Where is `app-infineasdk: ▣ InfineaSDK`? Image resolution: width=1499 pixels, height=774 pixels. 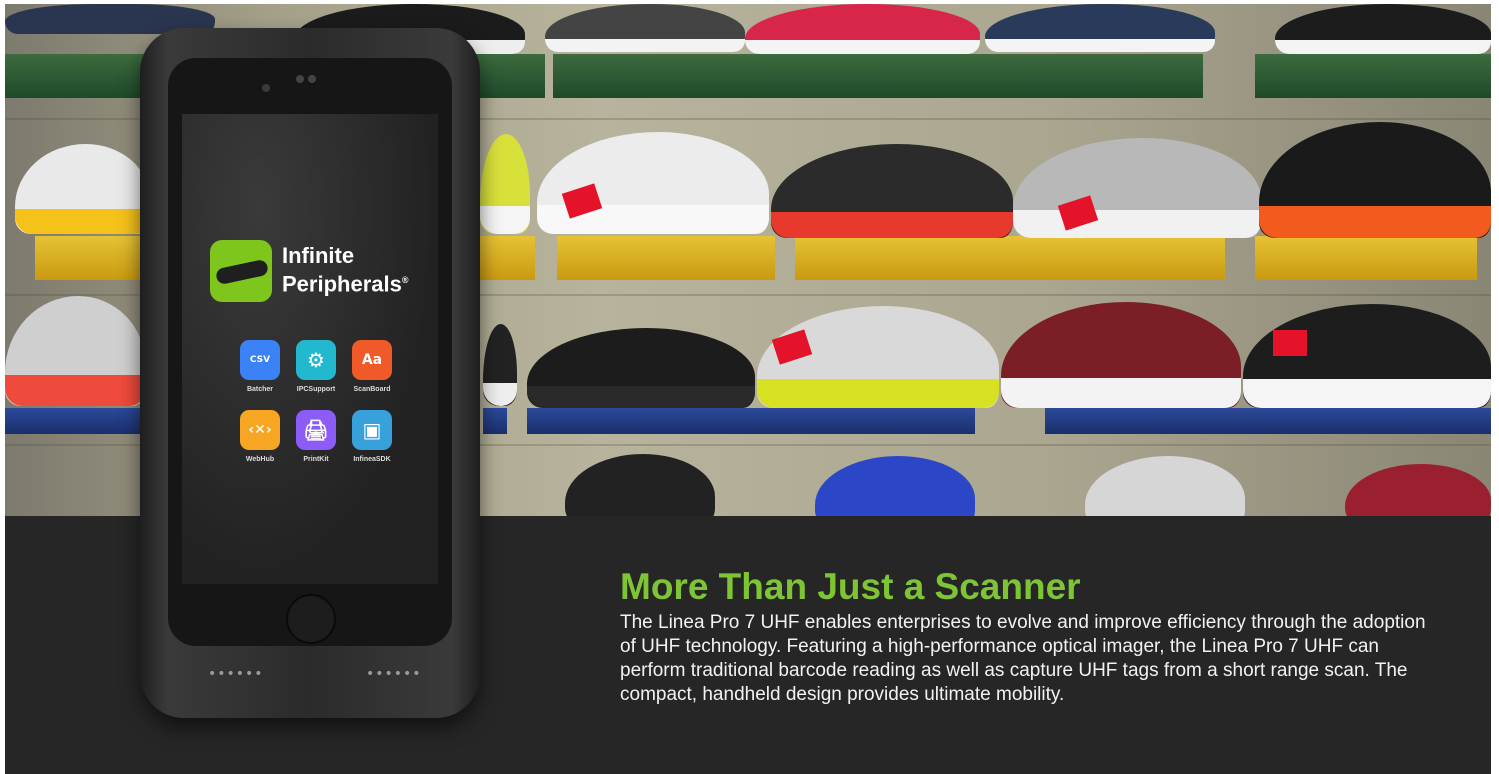 app-infineasdk: ▣ InfineaSDK is located at coordinates (372, 436).